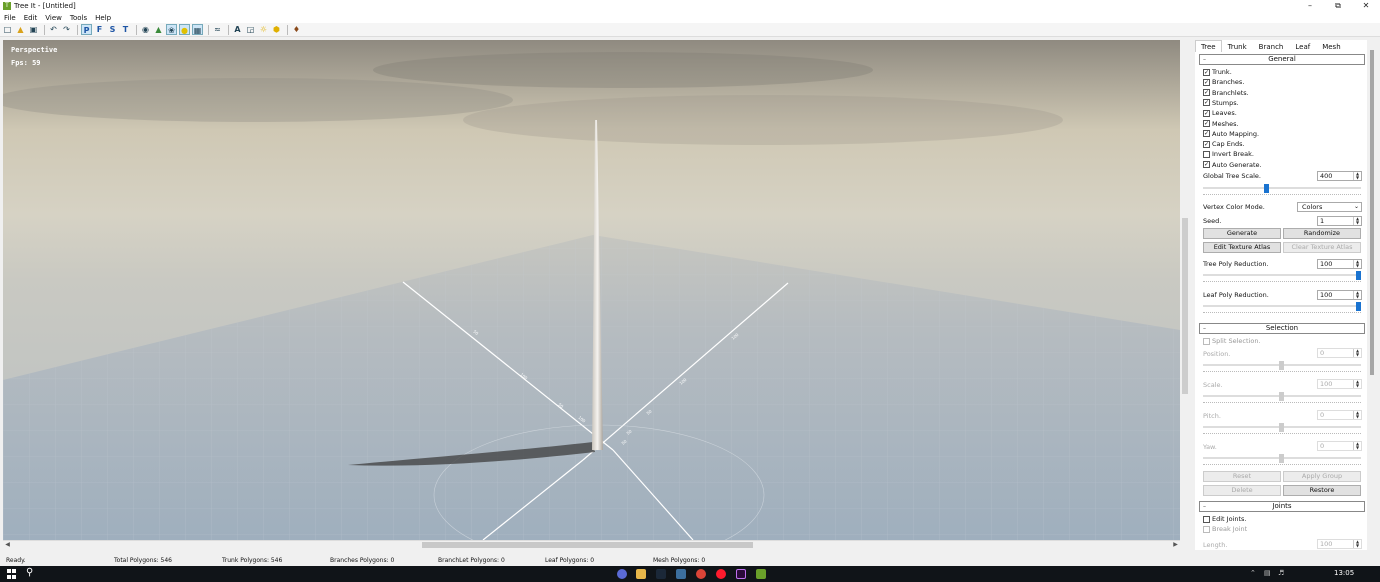 Image resolution: width=1380 pixels, height=582 pixels. Describe the element at coordinates (125, 29) in the screenshot. I see `view-top-button: T` at that location.